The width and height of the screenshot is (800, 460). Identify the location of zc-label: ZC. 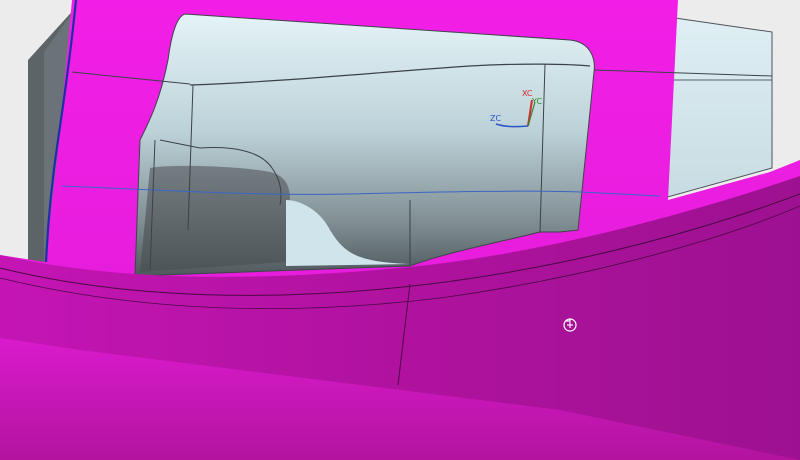
(495, 118).